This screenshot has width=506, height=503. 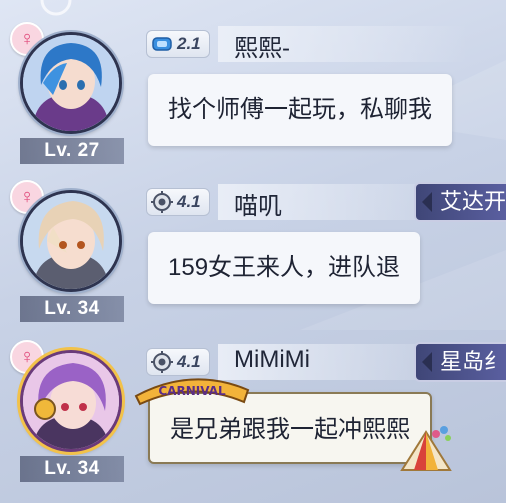 What do you see at coordinates (258, 203) in the screenshot?
I see `player-name: 喵叽` at bounding box center [258, 203].